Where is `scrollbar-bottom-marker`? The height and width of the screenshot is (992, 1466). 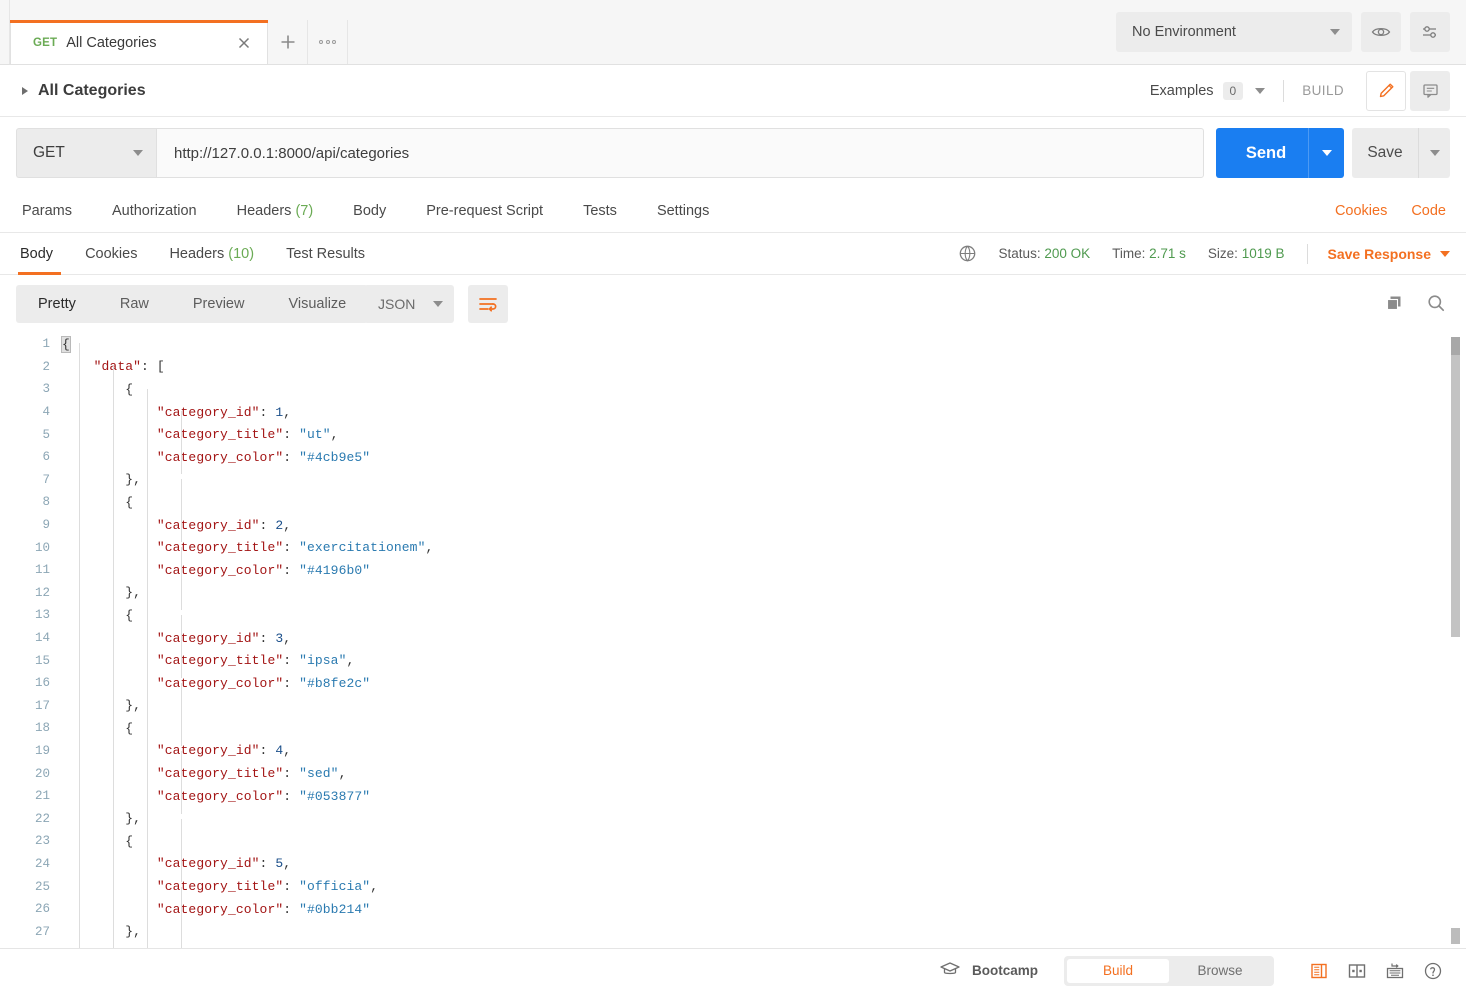
scrollbar-bottom-marker is located at coordinates (1455, 936).